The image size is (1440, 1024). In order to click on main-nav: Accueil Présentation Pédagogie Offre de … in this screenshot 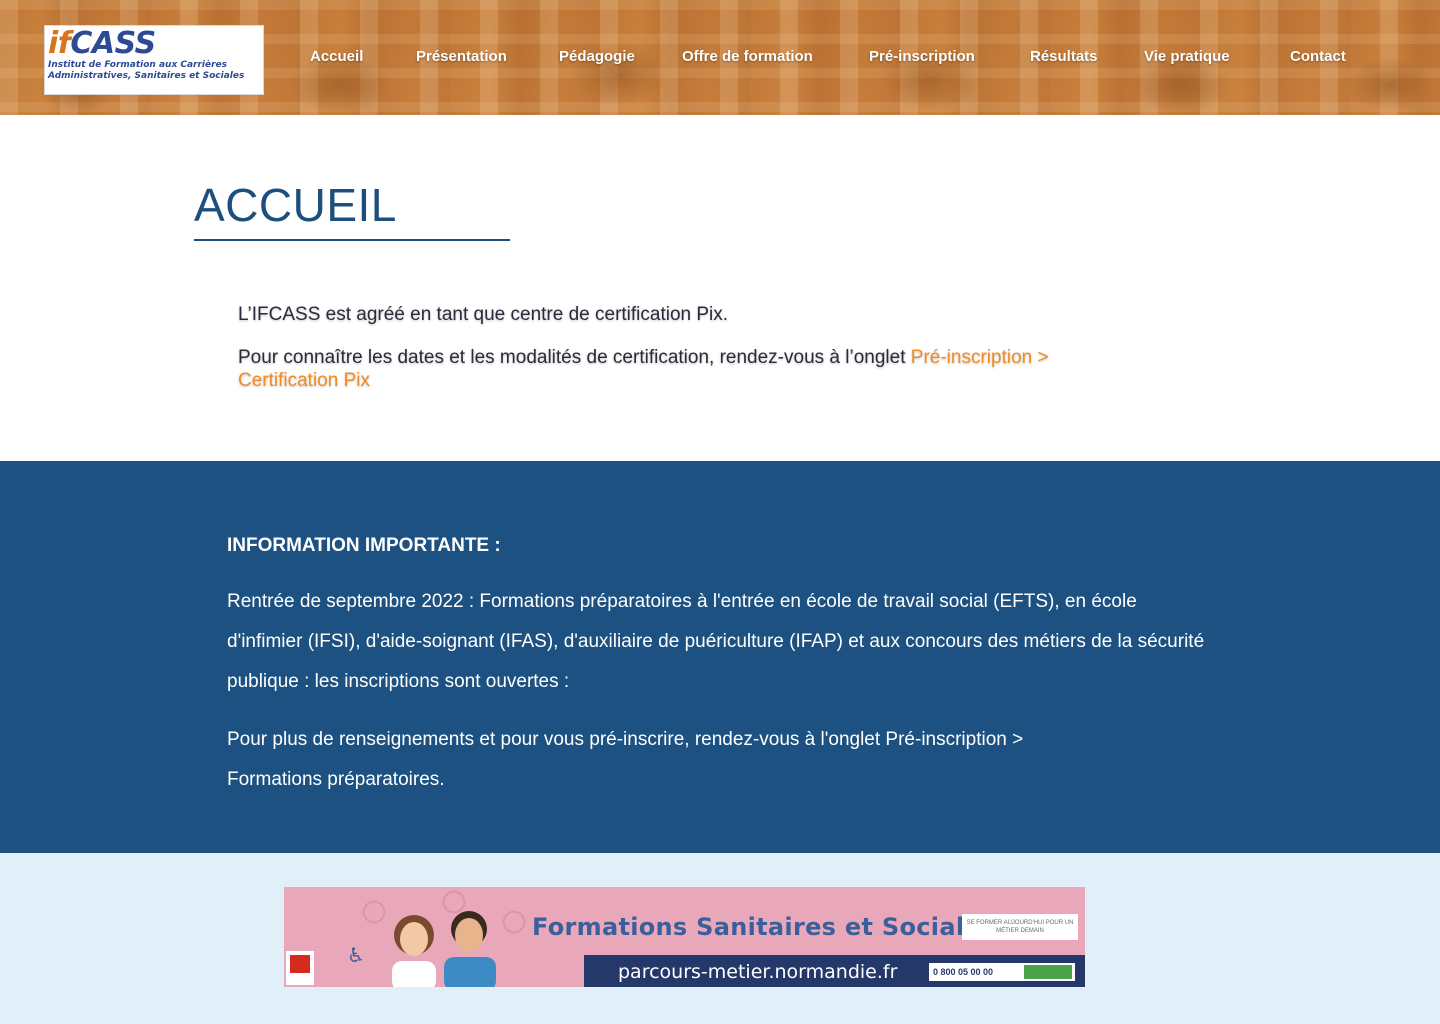, I will do `click(720, 60)`.